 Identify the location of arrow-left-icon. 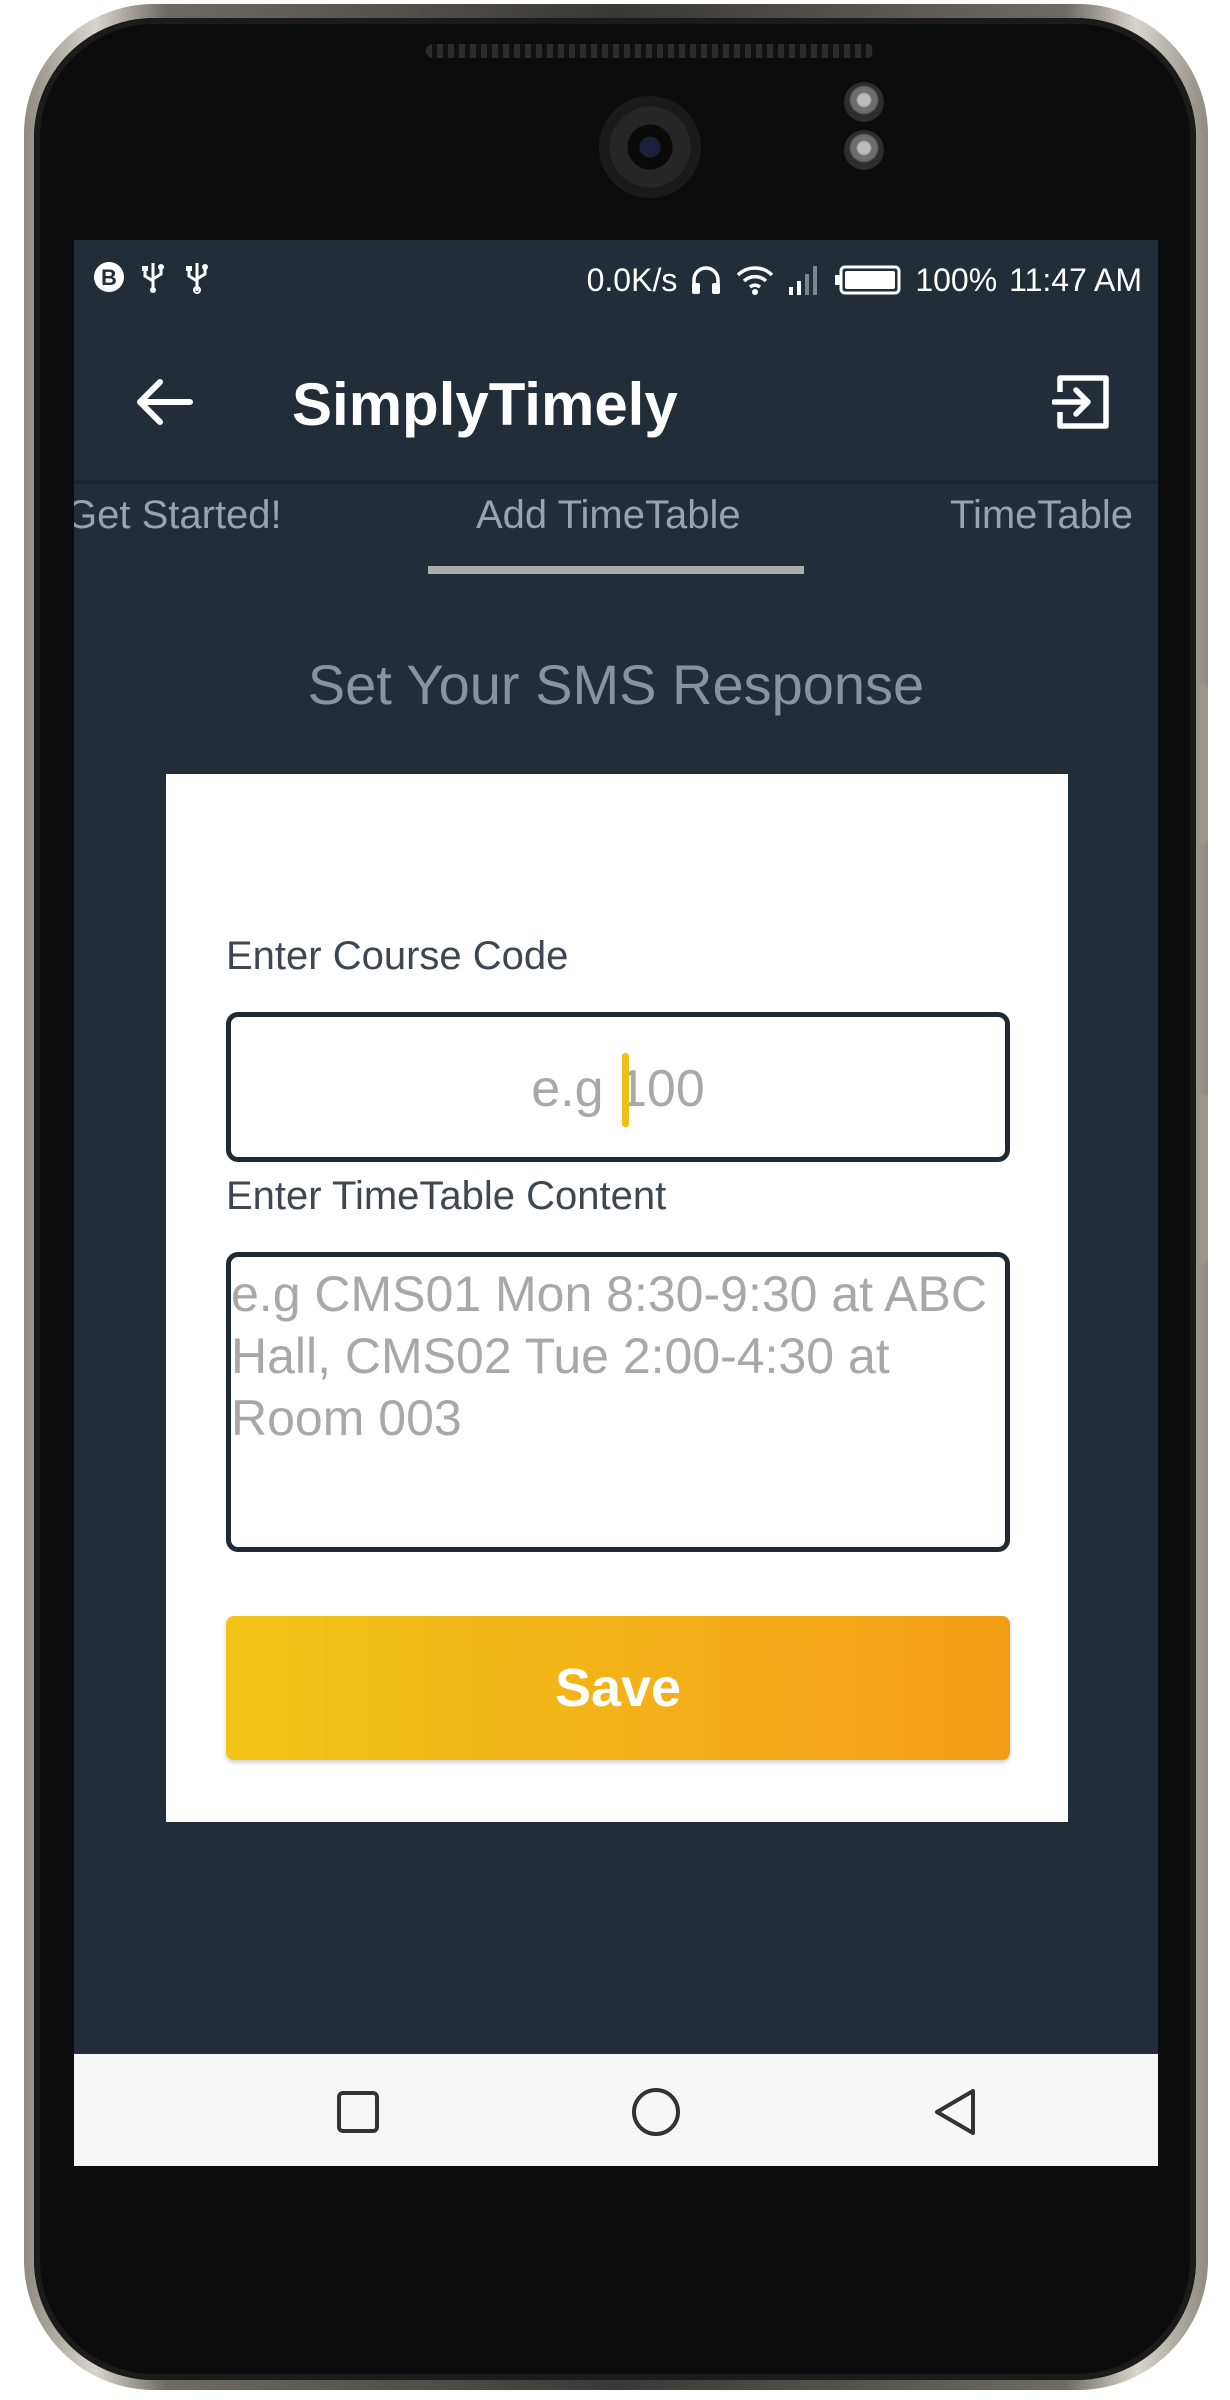
(165, 402).